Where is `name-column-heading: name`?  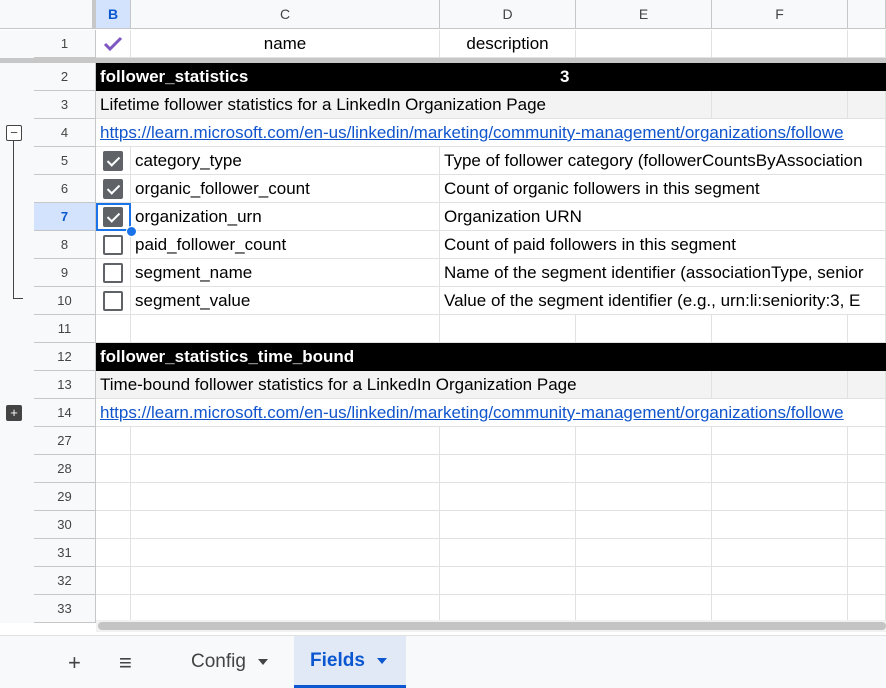
name-column-heading: name is located at coordinates (285, 44).